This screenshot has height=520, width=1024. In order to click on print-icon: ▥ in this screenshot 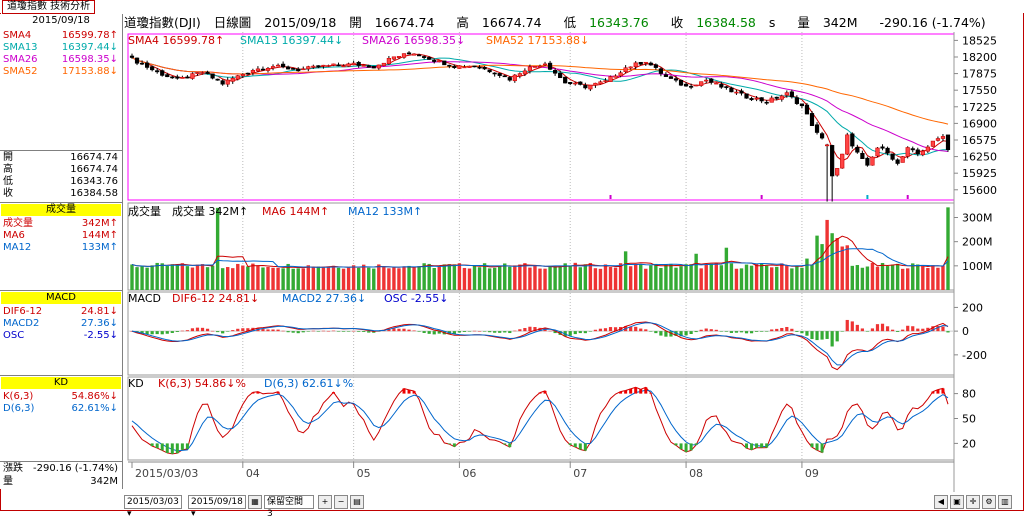, I will do `click(1005, 502)`.